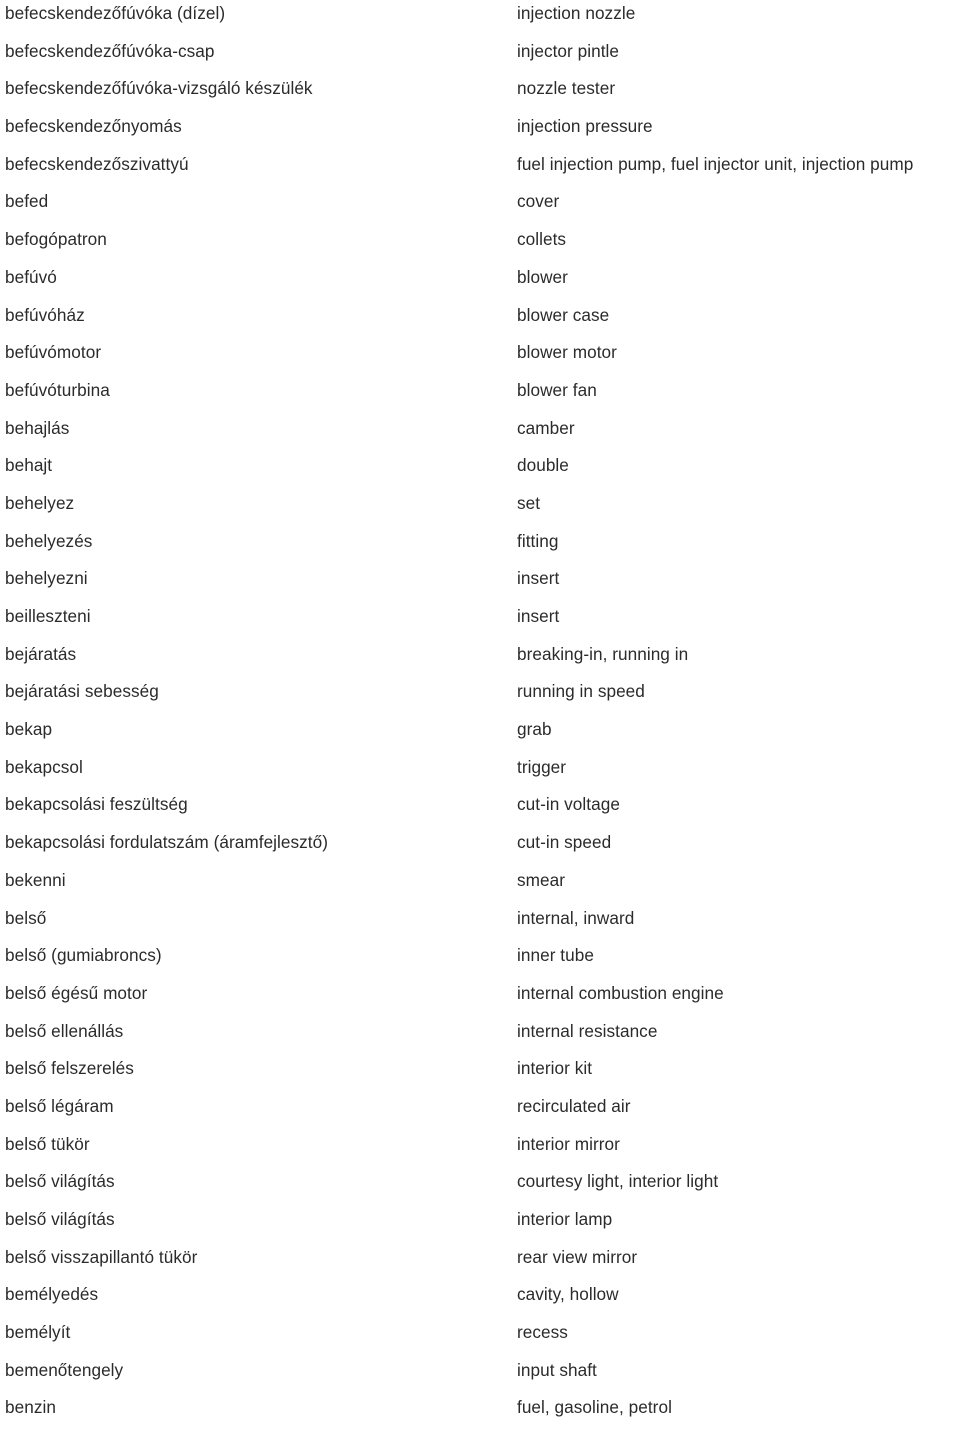 The width and height of the screenshot is (960, 1432). What do you see at coordinates (546, 427) in the screenshot?
I see `target-term: camber` at bounding box center [546, 427].